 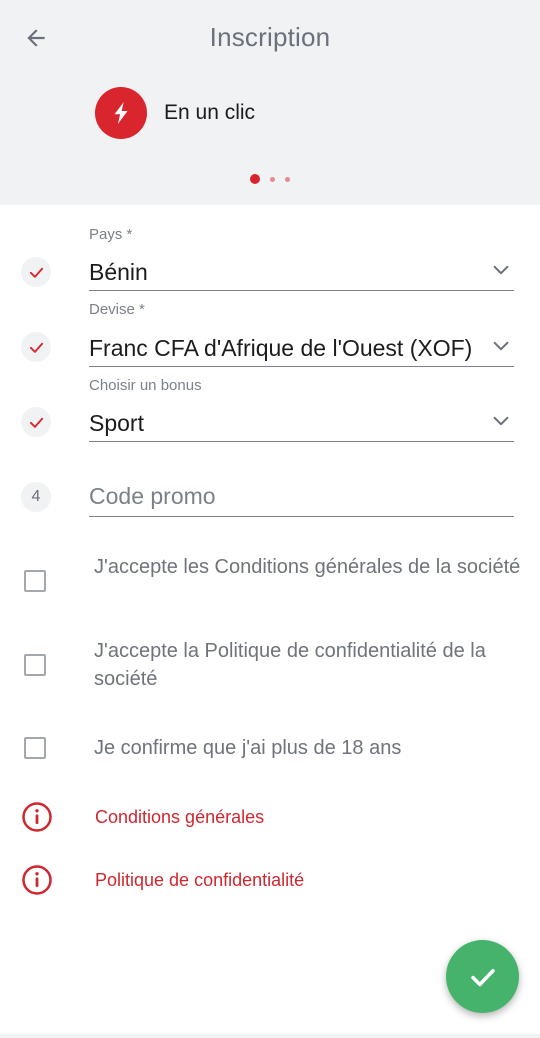 I want to click on country-value: Bénin, so click(x=118, y=272).